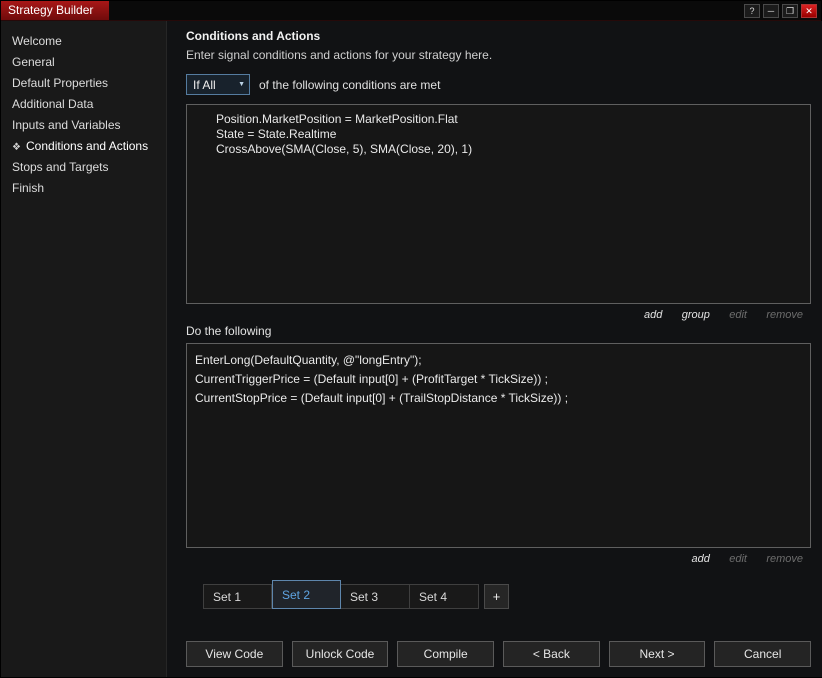  What do you see at coordinates (53, 104) in the screenshot?
I see `sidebar-item-label: Additional Data` at bounding box center [53, 104].